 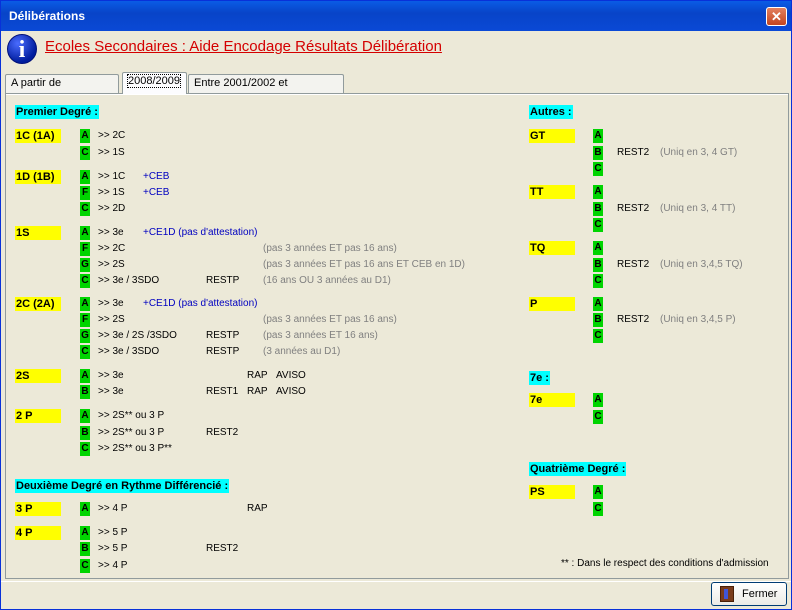 I want to click on orientation-text: >> 2S** ou 3 P**, so click(x=135, y=448).